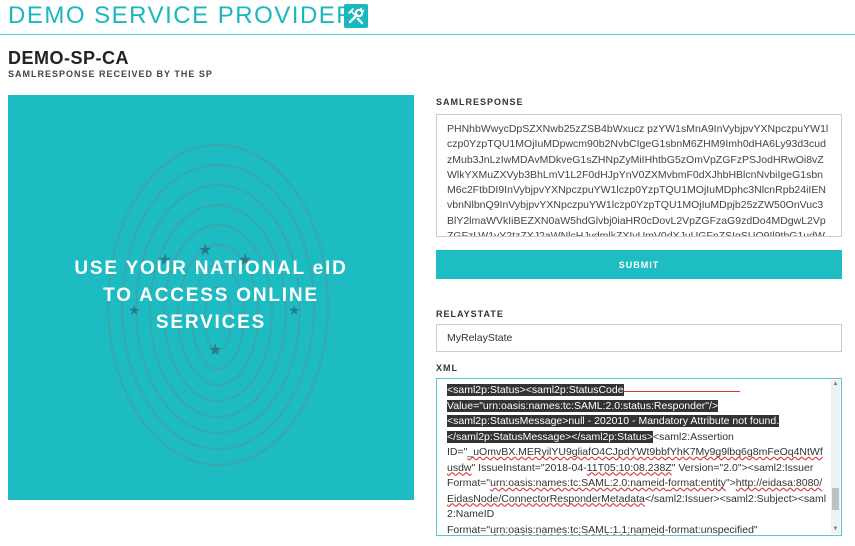 The image size is (855, 546). Describe the element at coordinates (480, 102) in the screenshot. I see `samlresponse-label: SAMLRESPONSE` at that location.